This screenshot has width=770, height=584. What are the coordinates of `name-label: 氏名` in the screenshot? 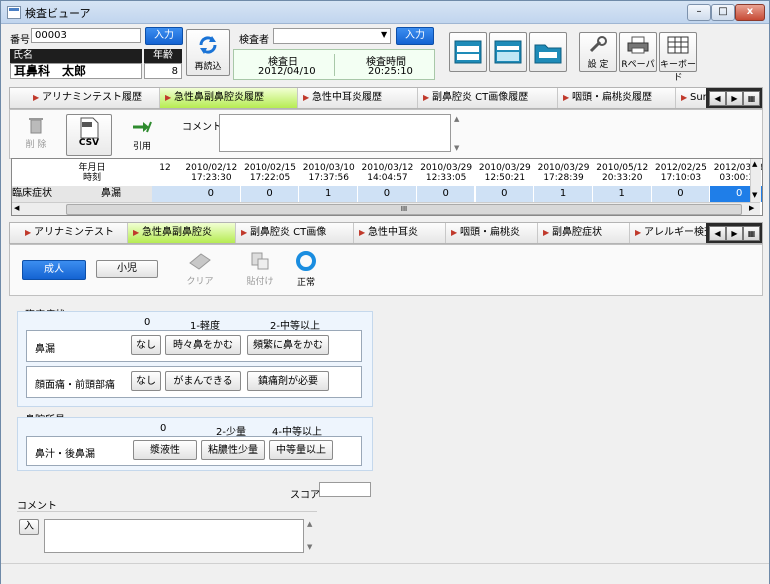 It's located at (76, 56).